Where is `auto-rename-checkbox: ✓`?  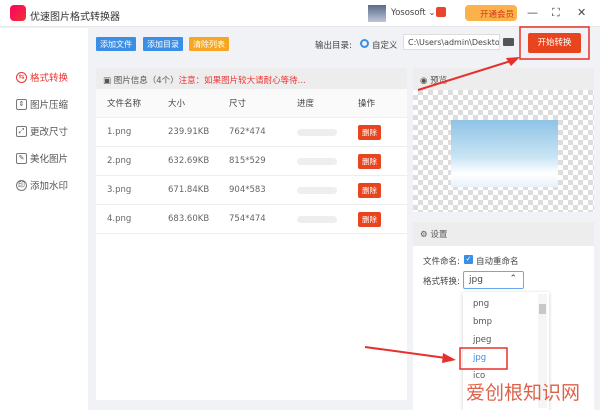 auto-rename-checkbox: ✓ is located at coordinates (468, 259).